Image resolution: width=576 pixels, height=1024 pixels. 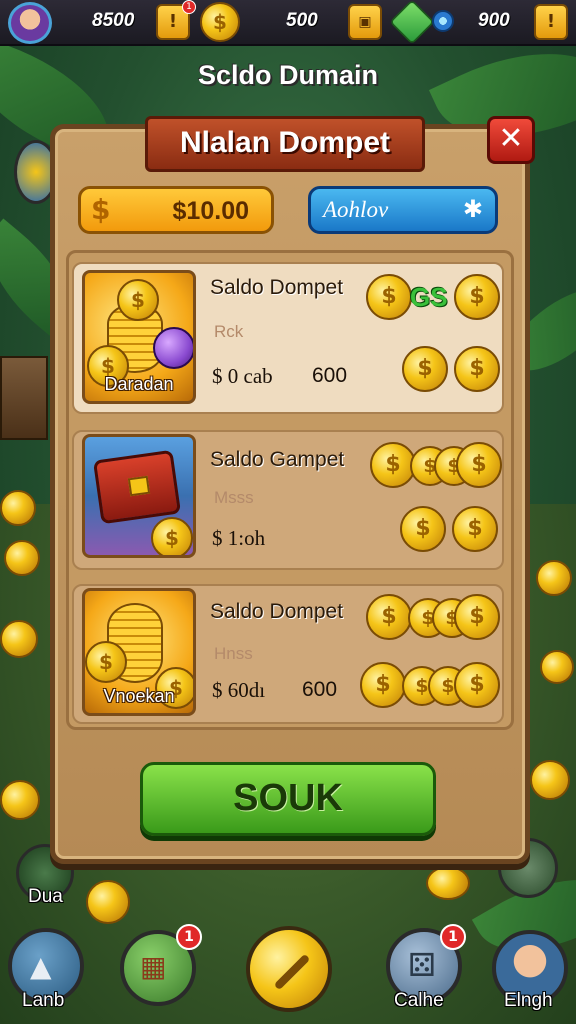 I want to click on wooden-crate, so click(x=24, y=398).